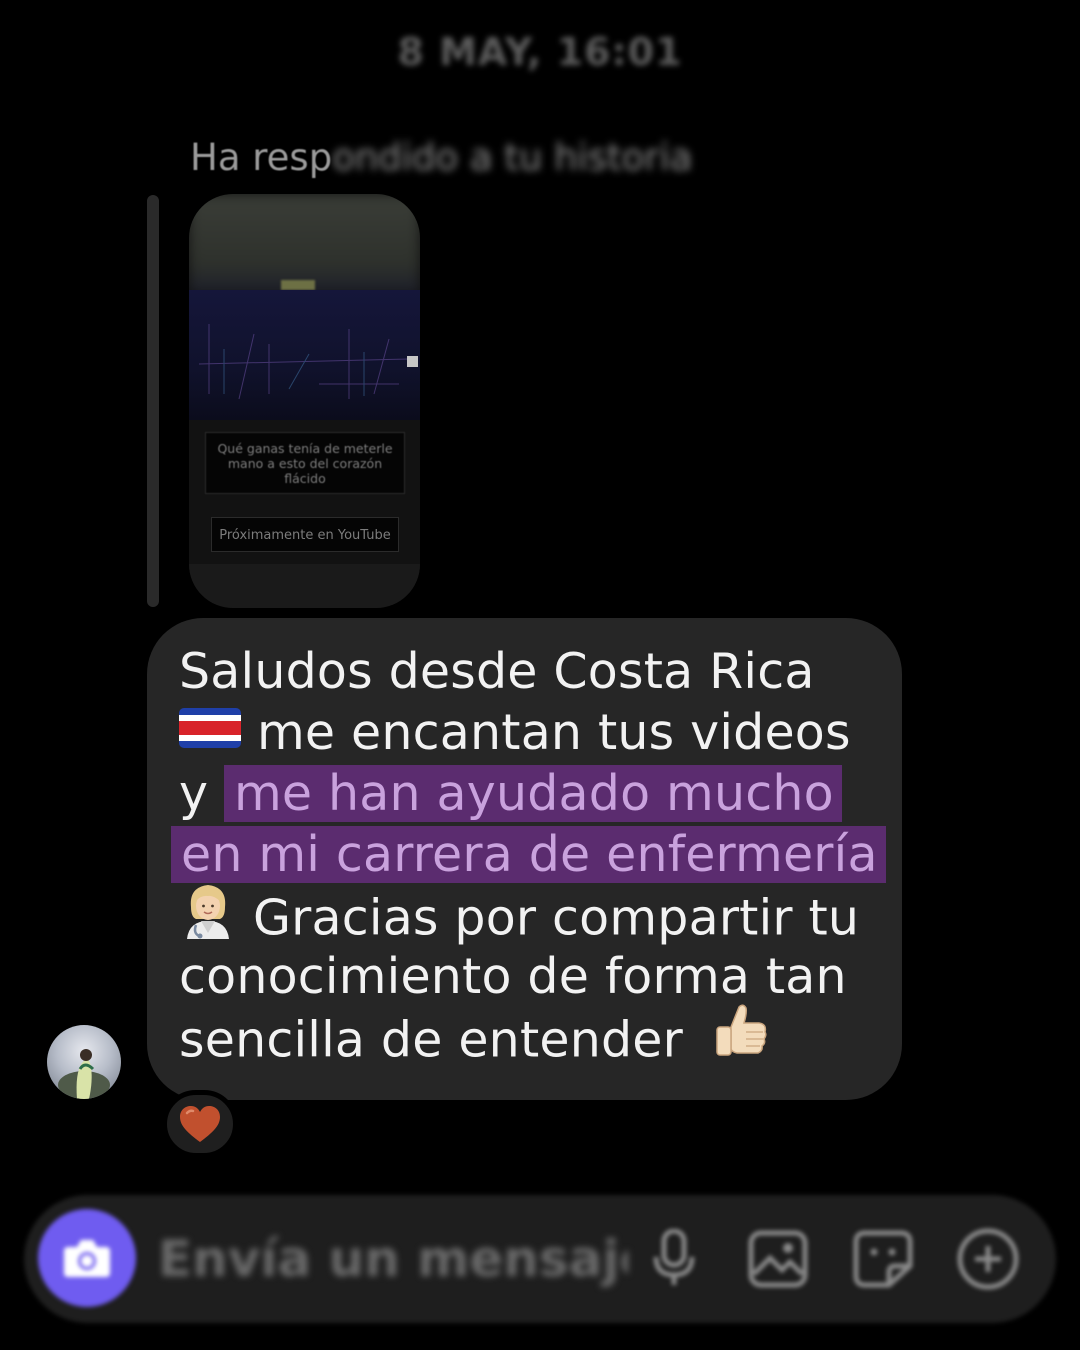 The height and width of the screenshot is (1350, 1080). What do you see at coordinates (261, 157) in the screenshot?
I see `story-reply-label-visible: Ha resp` at bounding box center [261, 157].